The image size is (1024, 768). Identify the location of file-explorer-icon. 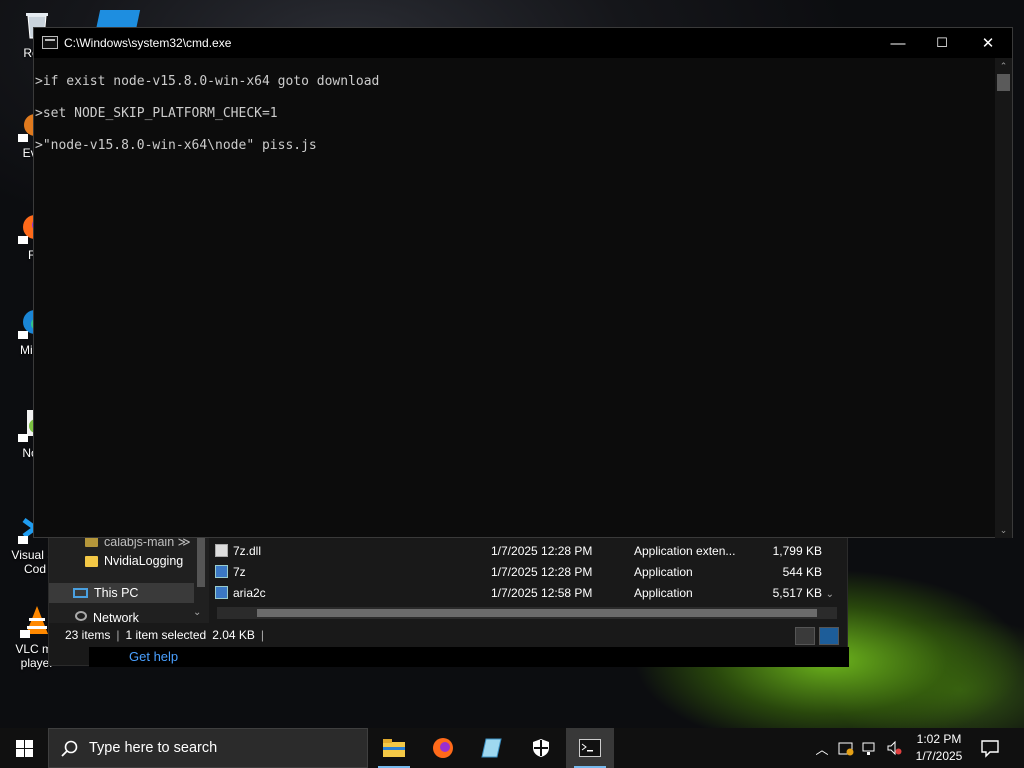
(394, 748).